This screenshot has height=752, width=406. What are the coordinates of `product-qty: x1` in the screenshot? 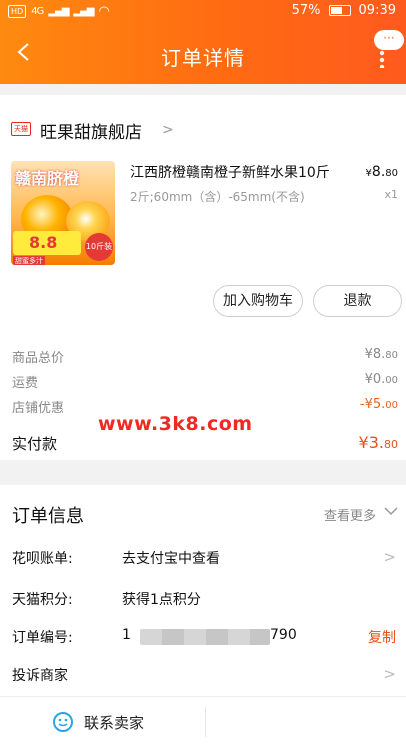 It's located at (391, 194).